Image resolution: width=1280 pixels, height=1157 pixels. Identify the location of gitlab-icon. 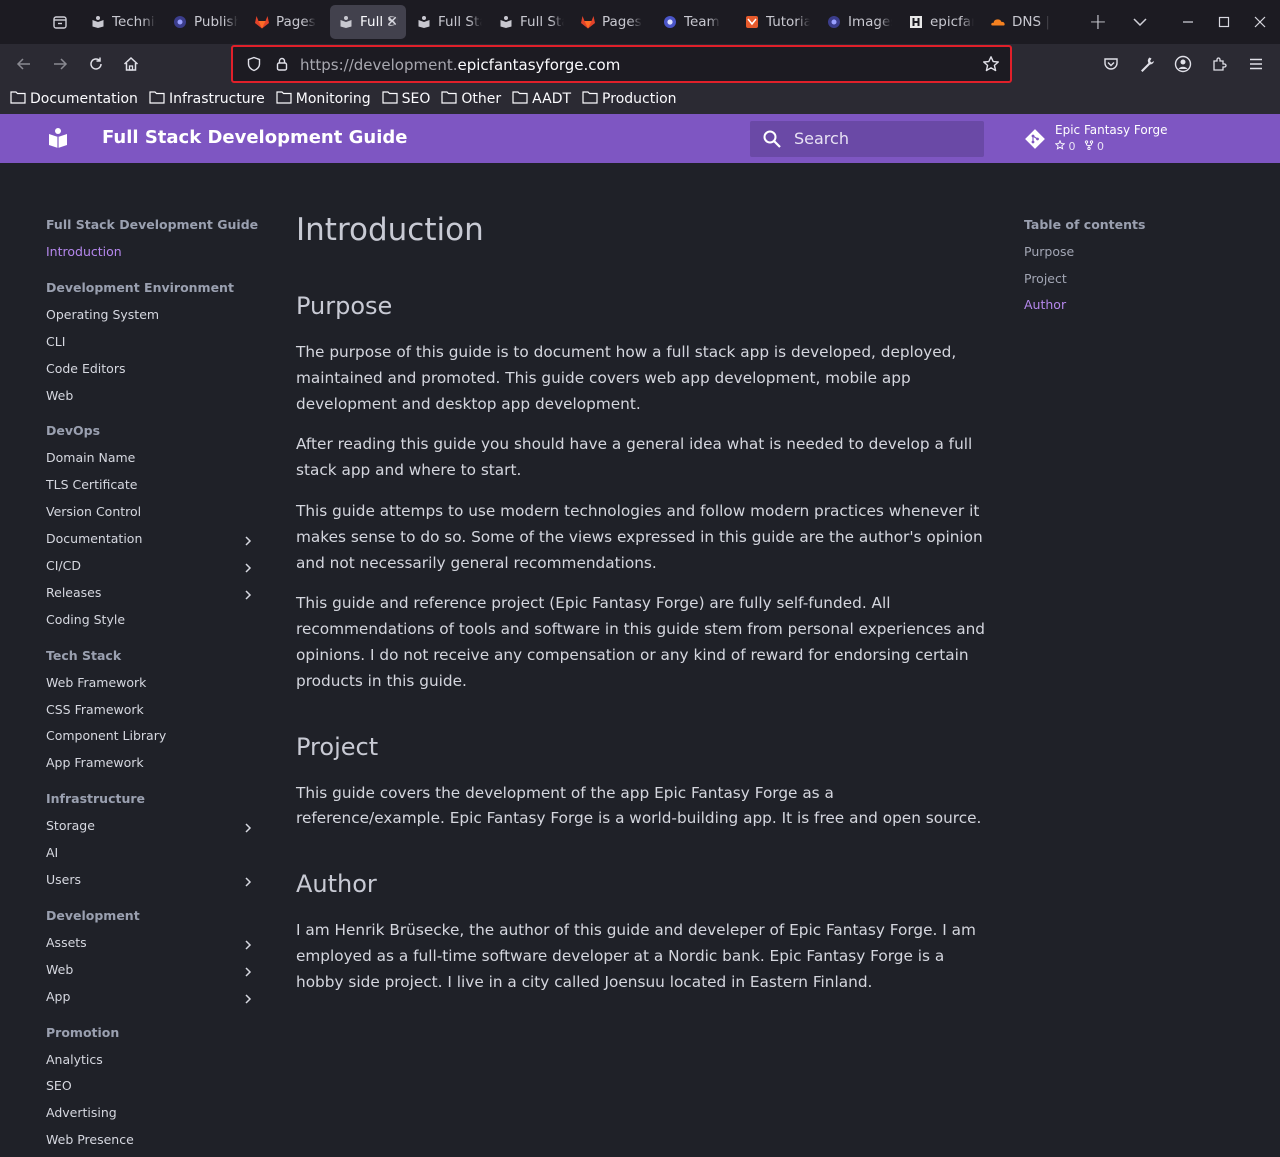
(262, 22).